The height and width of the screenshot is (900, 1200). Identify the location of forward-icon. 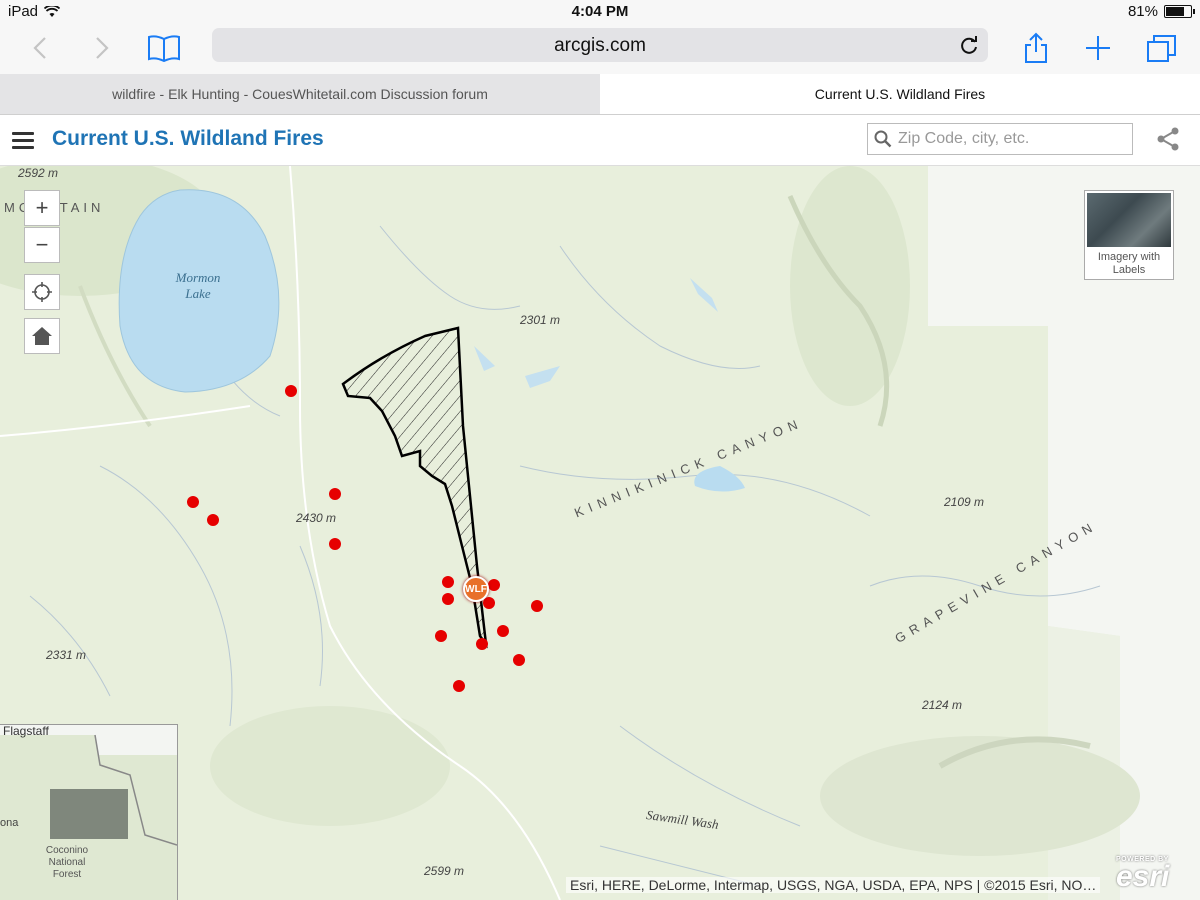
(102, 48).